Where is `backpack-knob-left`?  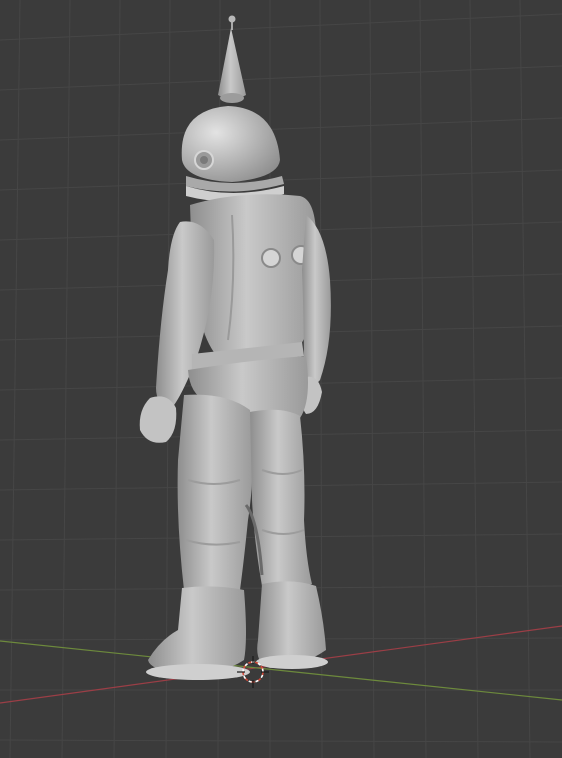 backpack-knob-left is located at coordinates (271, 258).